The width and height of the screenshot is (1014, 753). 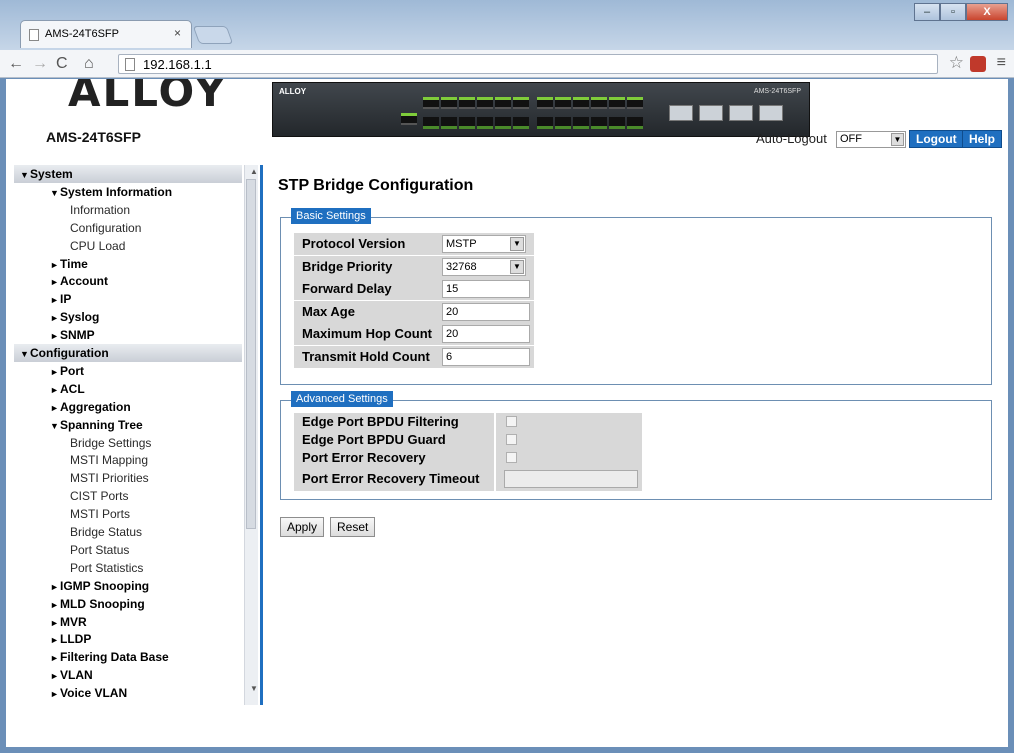 What do you see at coordinates (449, 357) in the screenshot?
I see `setting-value: 6` at bounding box center [449, 357].